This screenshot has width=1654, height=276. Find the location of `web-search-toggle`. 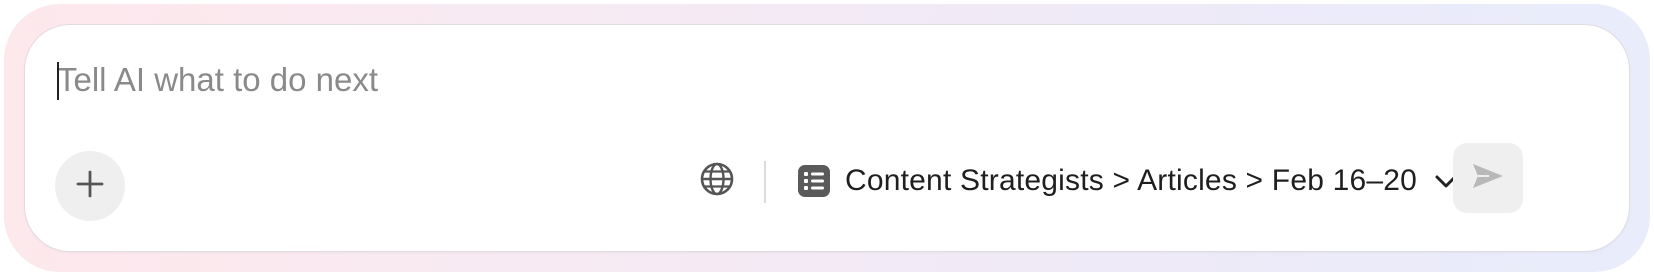

web-search-toggle is located at coordinates (717, 181).